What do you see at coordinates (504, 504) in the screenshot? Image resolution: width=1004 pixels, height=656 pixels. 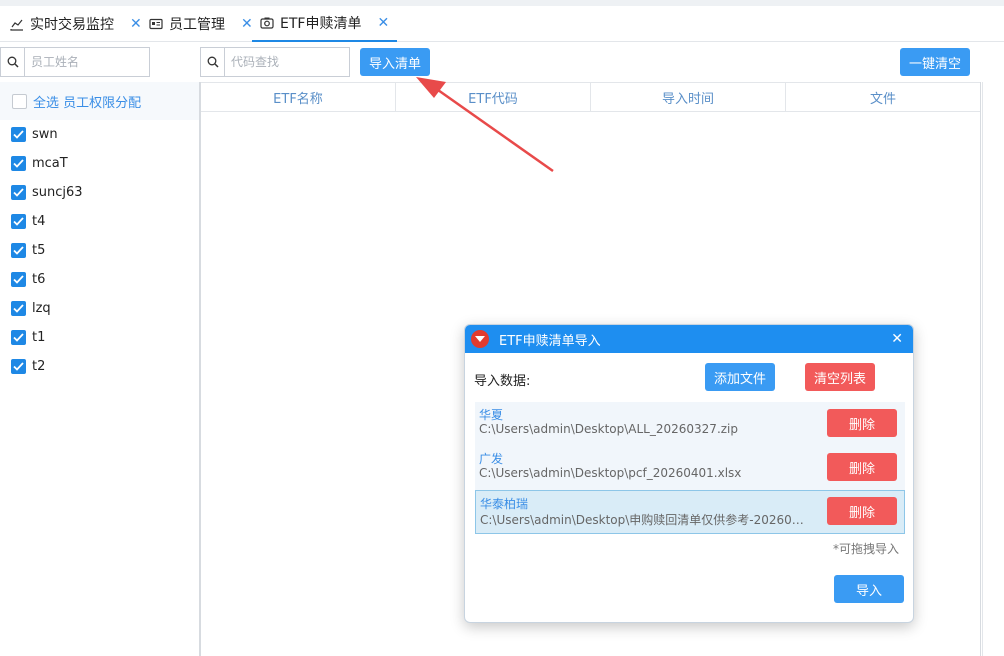 I see `file-name: 华泰柏瑞` at bounding box center [504, 504].